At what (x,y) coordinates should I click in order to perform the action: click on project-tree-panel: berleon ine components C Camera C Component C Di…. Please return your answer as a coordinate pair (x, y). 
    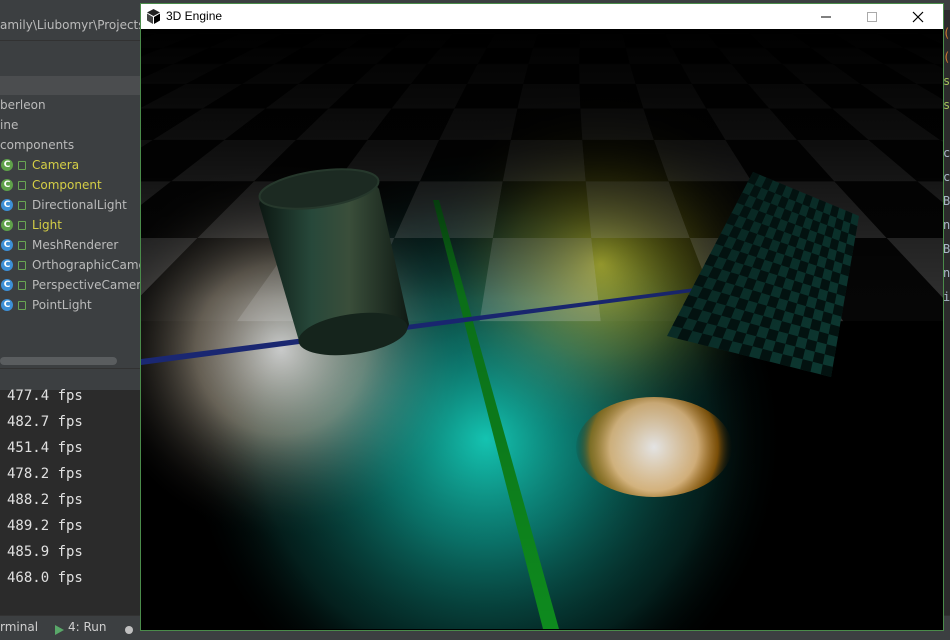
    Looking at the image, I should click on (71, 204).